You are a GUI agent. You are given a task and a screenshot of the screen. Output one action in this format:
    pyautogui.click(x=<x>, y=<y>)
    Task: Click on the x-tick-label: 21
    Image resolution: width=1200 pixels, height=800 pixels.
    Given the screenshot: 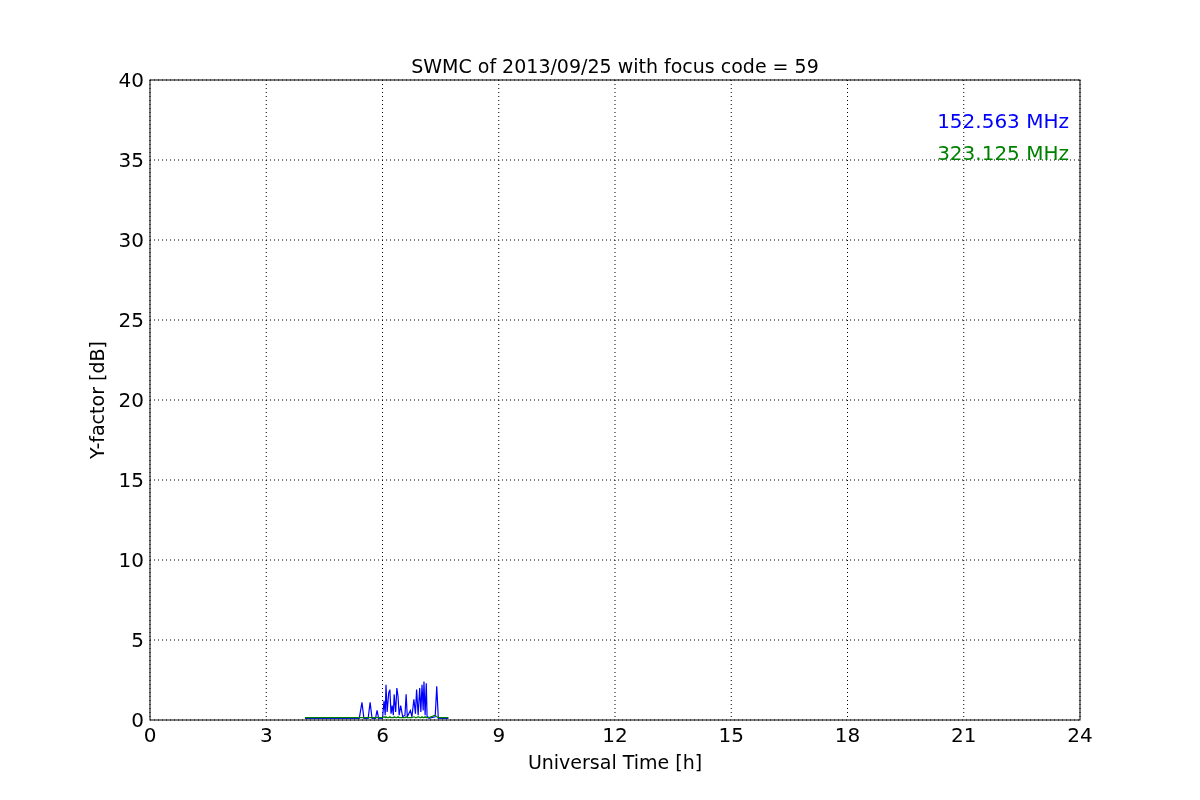 What is the action you would take?
    pyautogui.click(x=964, y=735)
    